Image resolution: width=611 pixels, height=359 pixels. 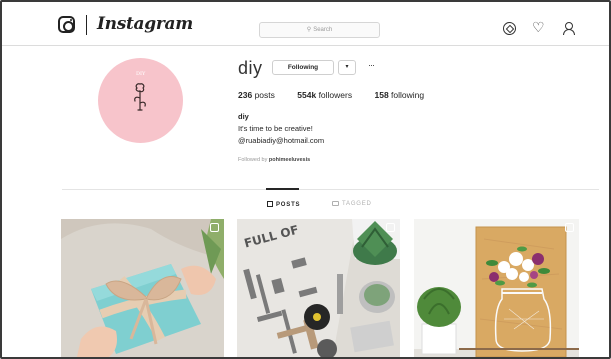 What do you see at coordinates (509, 28) in the screenshot?
I see `compass-icon` at bounding box center [509, 28].